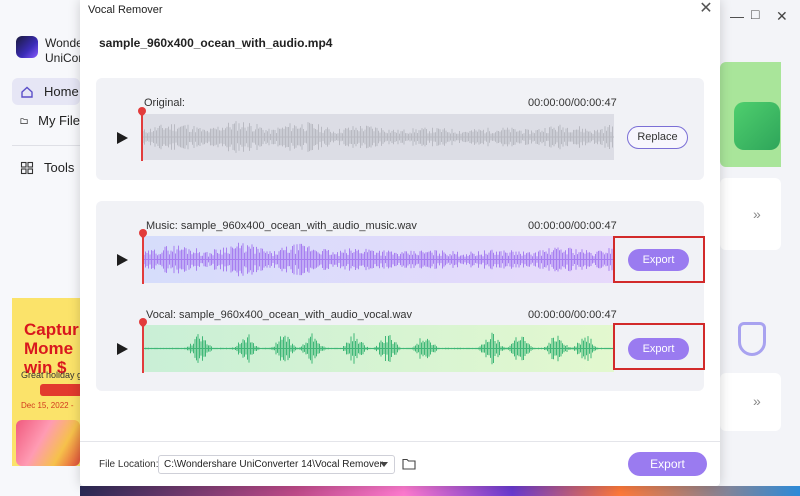 The width and height of the screenshot is (800, 496). I want to click on feature-card, so click(750, 332).